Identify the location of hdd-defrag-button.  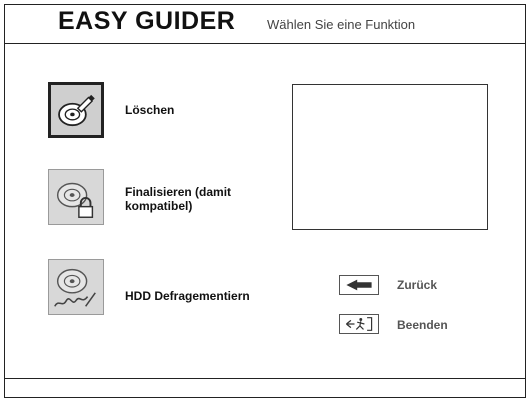
(76, 287).